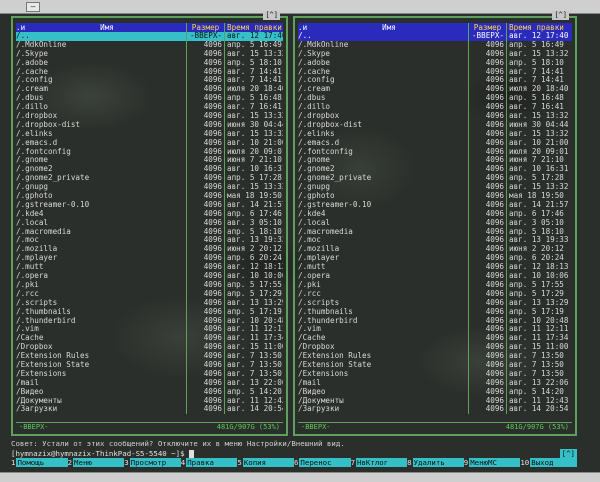  What do you see at coordinates (379, 462) in the screenshot?
I see `fkey-7: 7 НвКтлог` at bounding box center [379, 462].